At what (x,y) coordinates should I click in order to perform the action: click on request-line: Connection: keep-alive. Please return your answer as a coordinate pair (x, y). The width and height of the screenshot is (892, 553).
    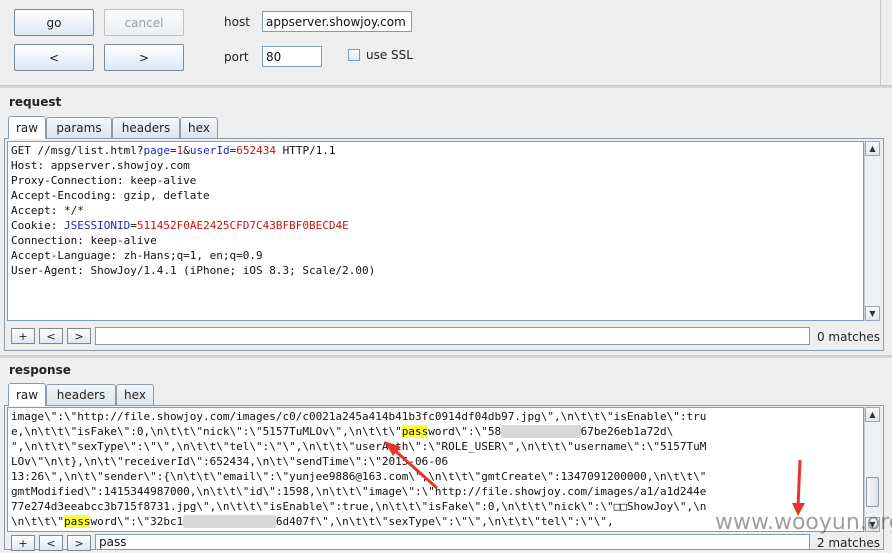
    Looking at the image, I should click on (435, 240).